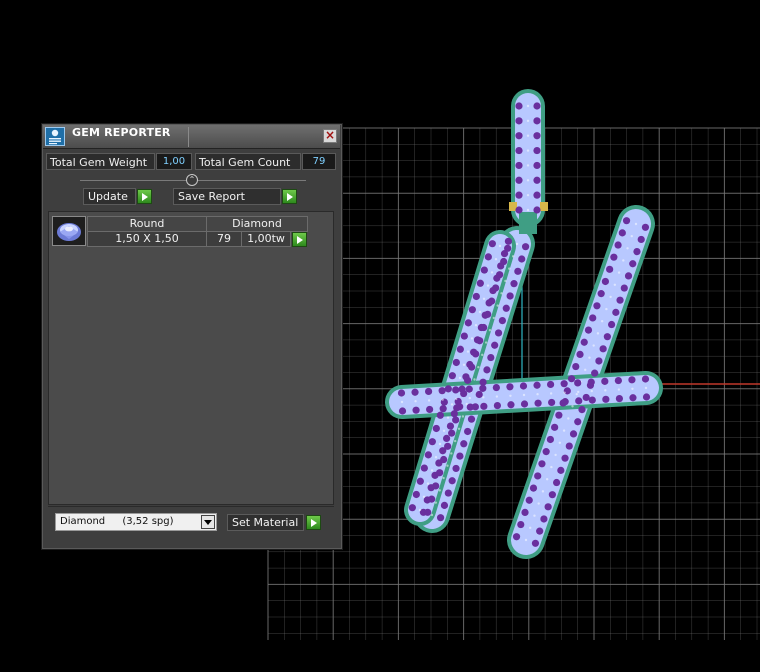  I want to click on close-icon: ×, so click(330, 136).